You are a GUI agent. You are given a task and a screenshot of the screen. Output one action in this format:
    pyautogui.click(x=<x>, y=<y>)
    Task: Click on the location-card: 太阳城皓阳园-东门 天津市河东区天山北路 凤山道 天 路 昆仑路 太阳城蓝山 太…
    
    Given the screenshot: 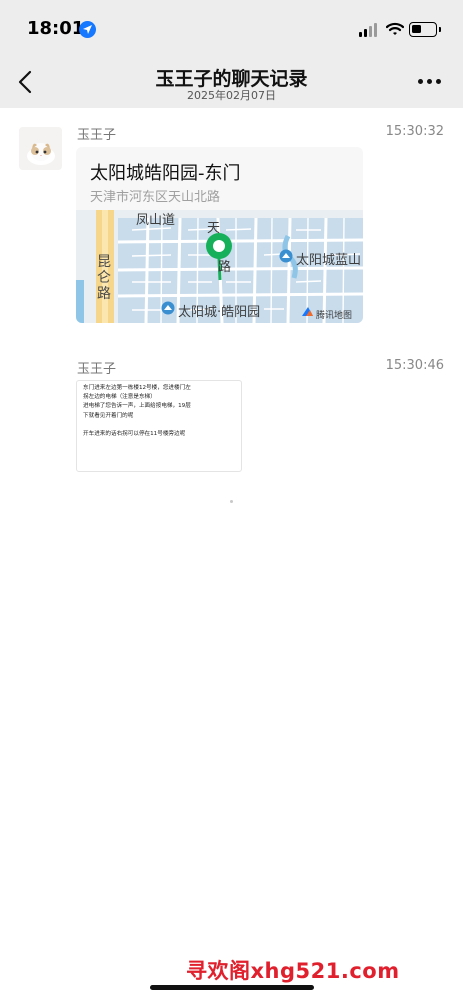 What is the action you would take?
    pyautogui.click(x=219, y=235)
    